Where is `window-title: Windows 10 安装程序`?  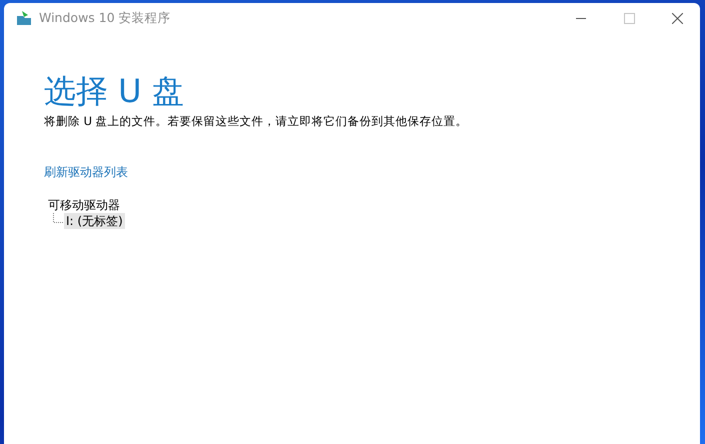 window-title: Windows 10 安装程序 is located at coordinates (105, 18).